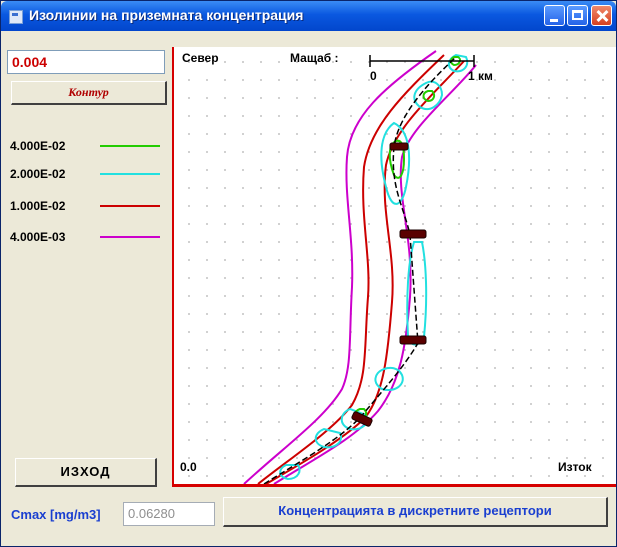 This screenshot has width=617, height=547. What do you see at coordinates (38, 174) in the screenshot?
I see `legend-label: 2.000E-02` at bounding box center [38, 174].